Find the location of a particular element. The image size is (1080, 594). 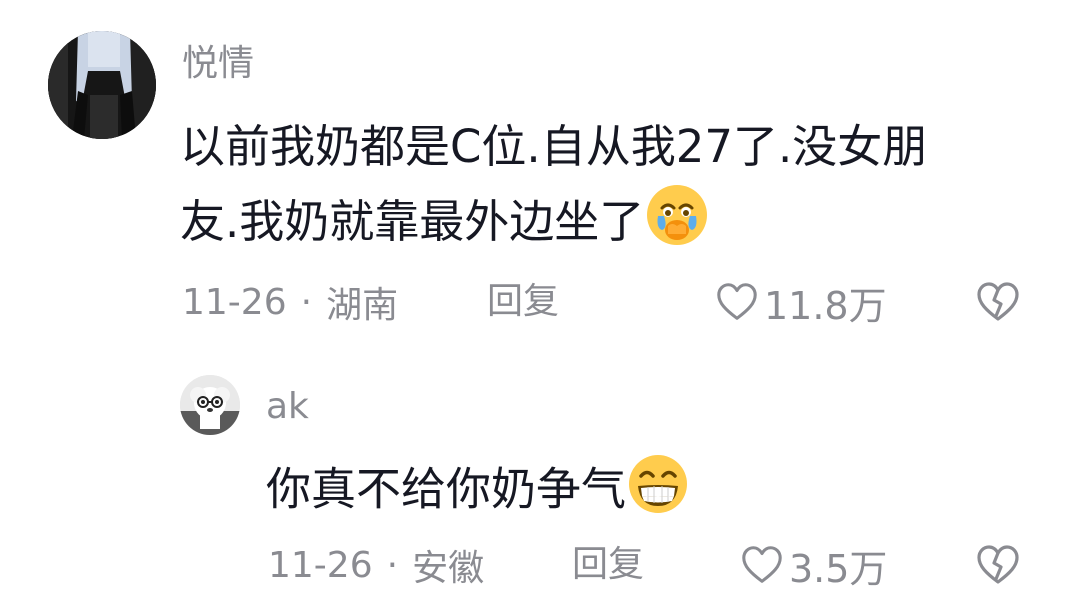

comment-location: 安徽 is located at coordinates (448, 568).